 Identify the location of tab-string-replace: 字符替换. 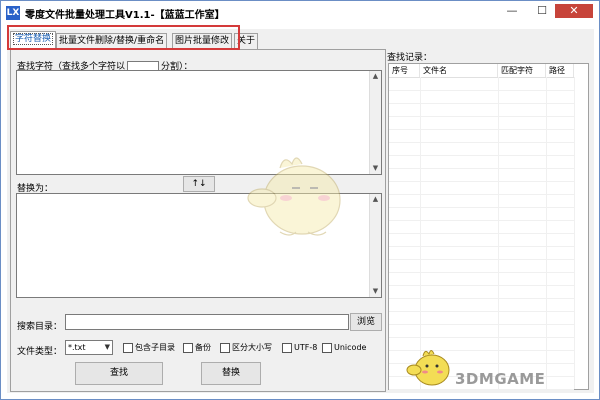
(33, 40).